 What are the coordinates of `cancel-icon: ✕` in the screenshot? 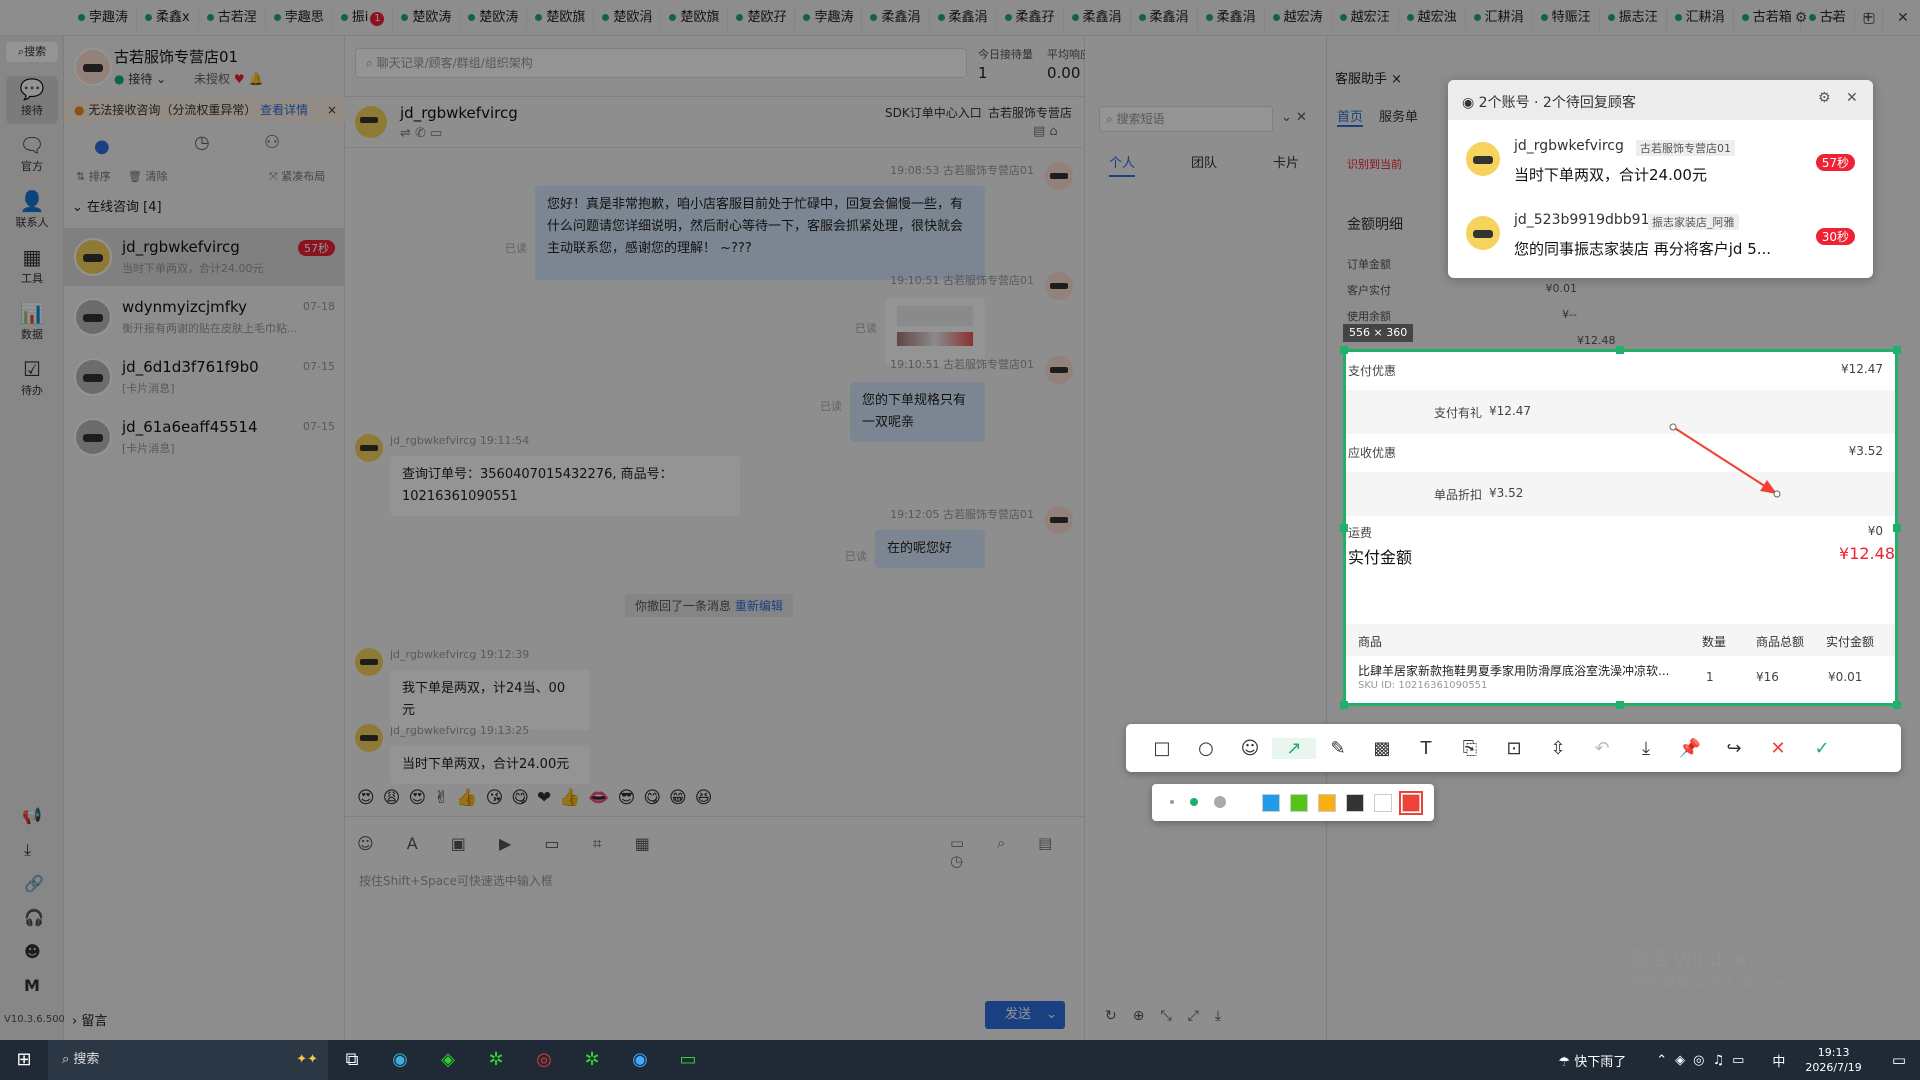 It's located at (1778, 748).